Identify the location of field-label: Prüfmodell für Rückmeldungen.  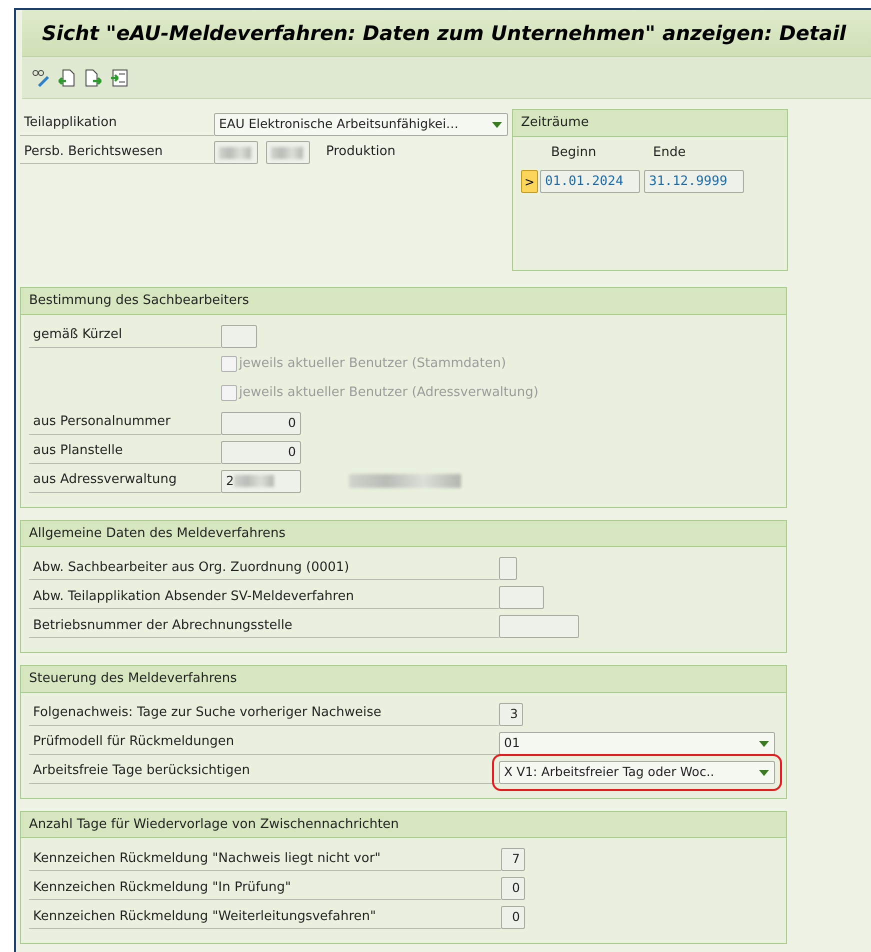
(264, 742).